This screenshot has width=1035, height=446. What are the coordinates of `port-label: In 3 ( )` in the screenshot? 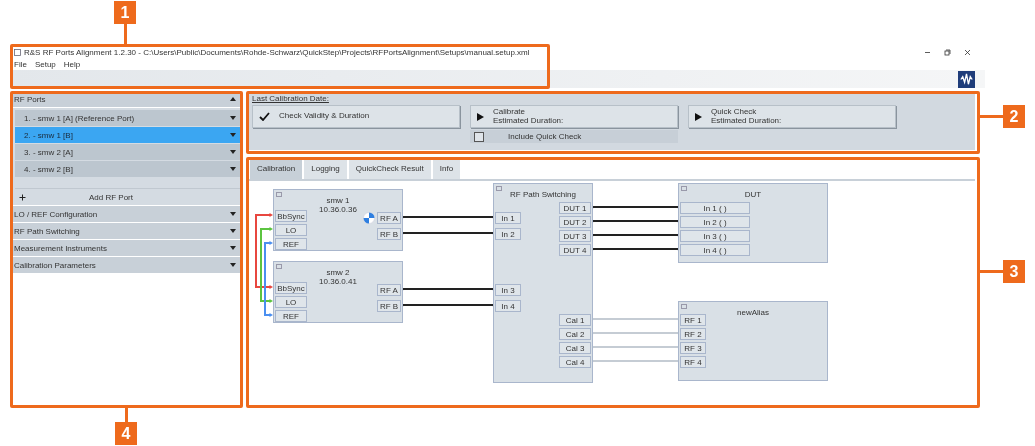 It's located at (715, 236).